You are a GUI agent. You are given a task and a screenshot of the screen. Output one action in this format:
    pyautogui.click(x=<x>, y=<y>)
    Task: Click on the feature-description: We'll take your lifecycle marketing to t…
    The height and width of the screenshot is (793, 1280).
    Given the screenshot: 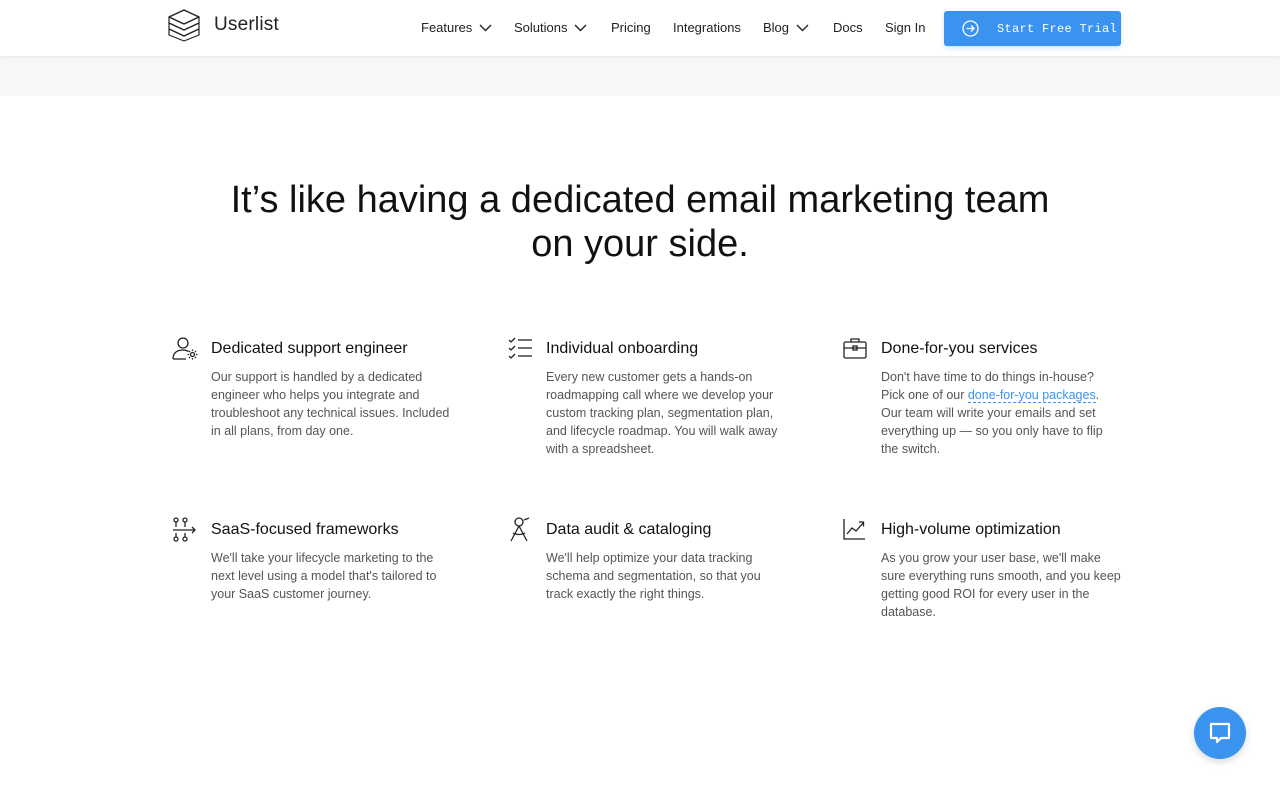 What is the action you would take?
    pyautogui.click(x=324, y=576)
    